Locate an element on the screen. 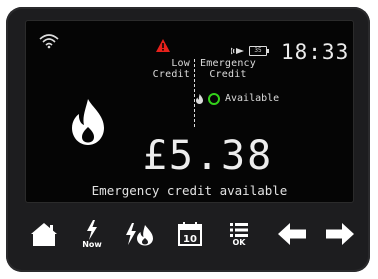 Image resolution: width=378 pixels, height=279 pixels. low-credit-line1: Low is located at coordinates (180, 63).